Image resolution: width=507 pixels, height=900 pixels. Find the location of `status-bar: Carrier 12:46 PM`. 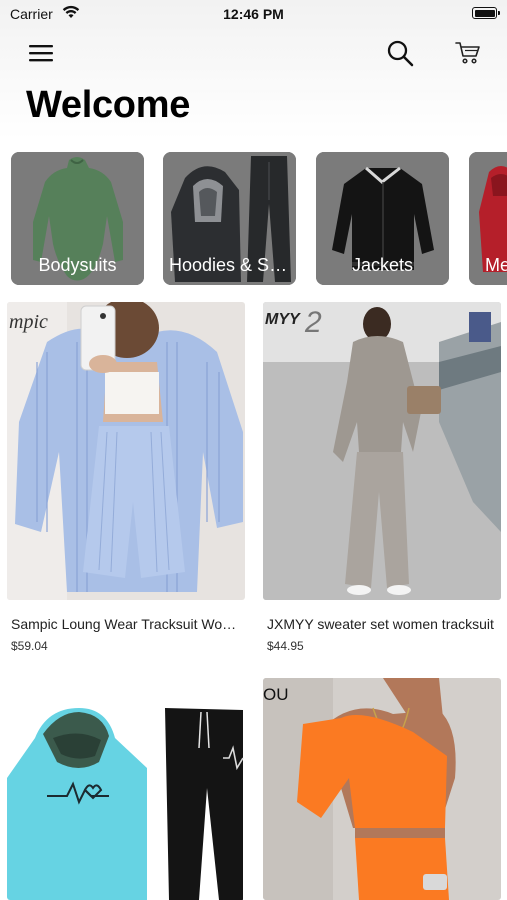

status-bar: Carrier 12:46 PM is located at coordinates (253, 14).